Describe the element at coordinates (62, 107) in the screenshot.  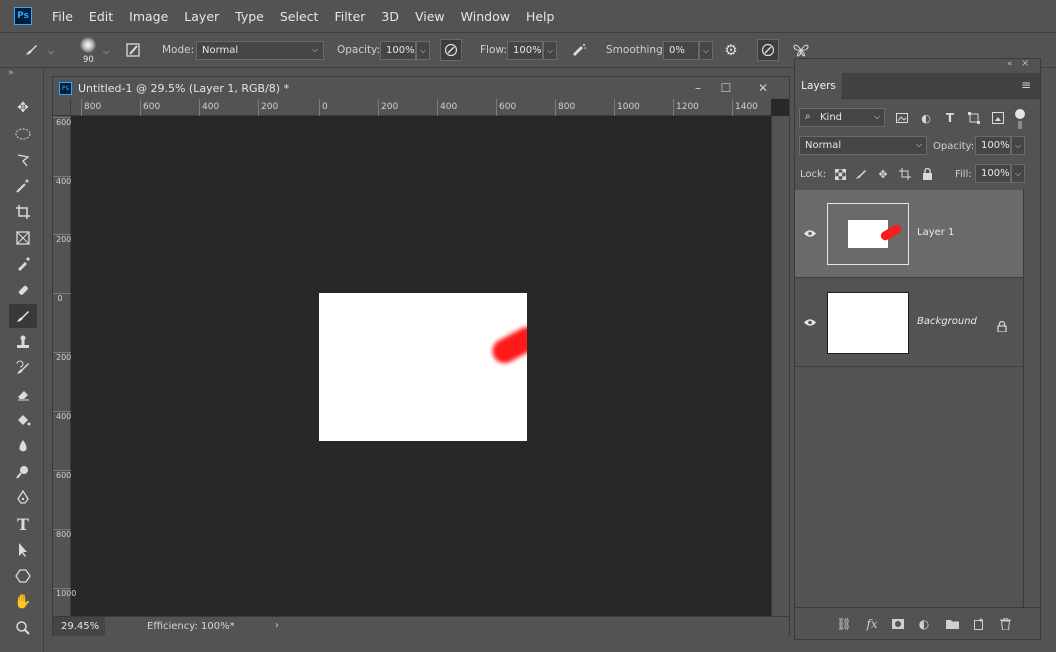
I see `ruler-origin` at that location.